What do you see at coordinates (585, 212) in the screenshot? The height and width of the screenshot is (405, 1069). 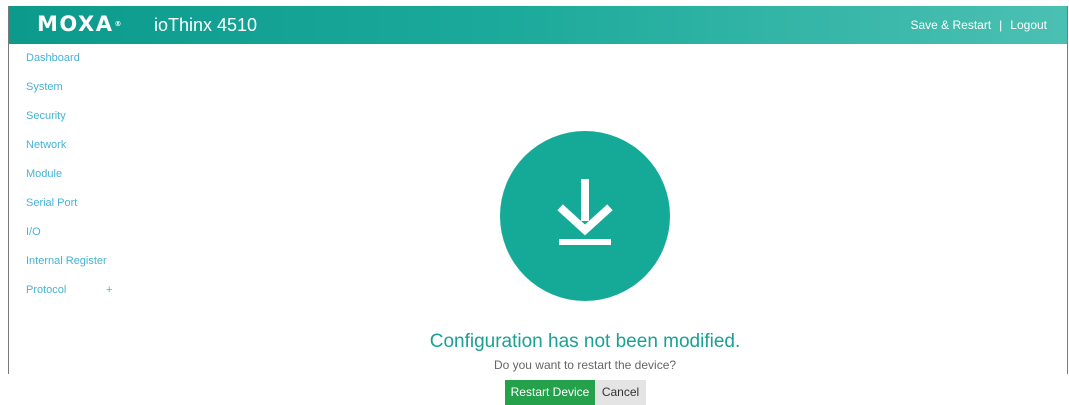 I see `download-arrow-graphic` at bounding box center [585, 212].